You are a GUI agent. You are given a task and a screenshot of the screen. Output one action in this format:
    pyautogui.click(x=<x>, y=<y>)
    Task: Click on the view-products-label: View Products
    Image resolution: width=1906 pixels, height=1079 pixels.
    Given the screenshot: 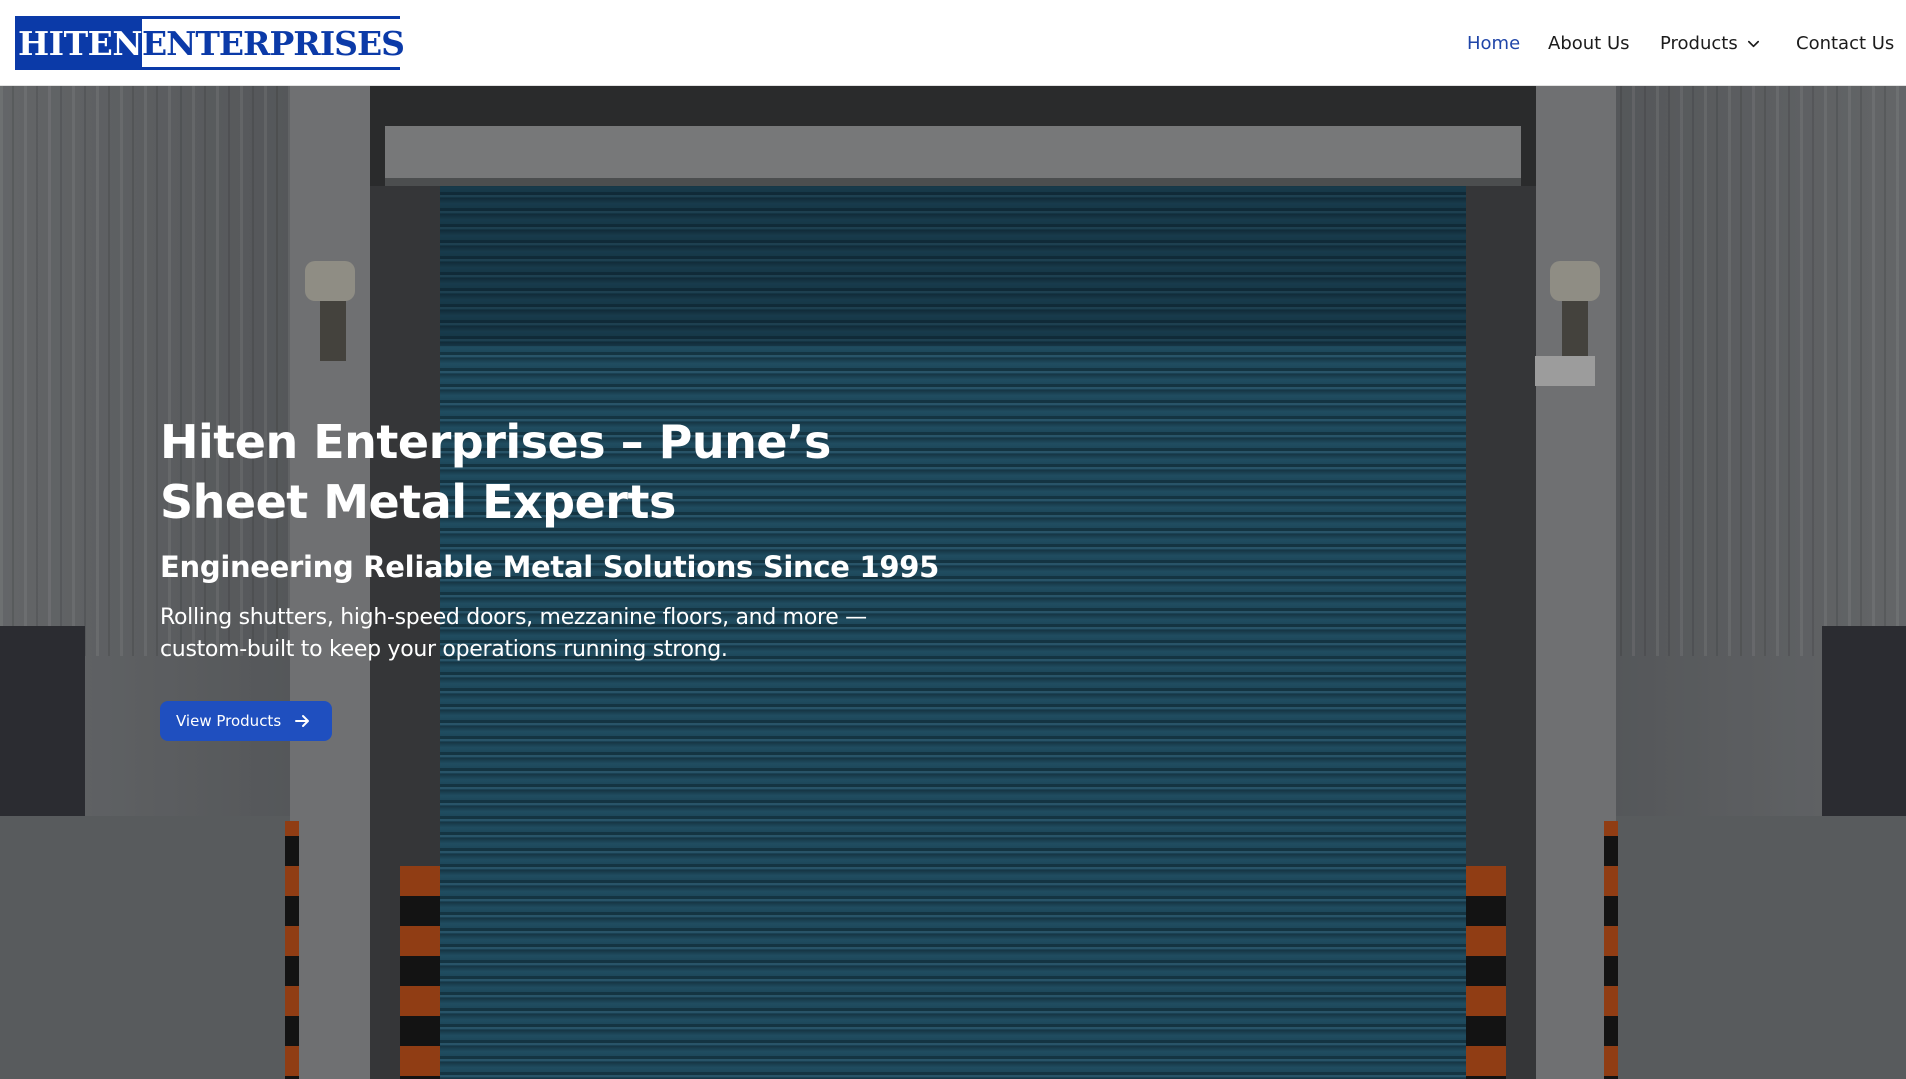 What is the action you would take?
    pyautogui.click(x=229, y=721)
    